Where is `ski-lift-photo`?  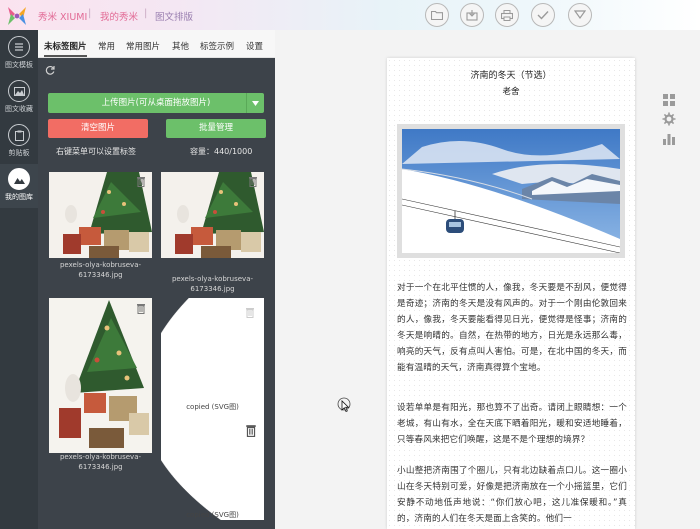
ski-lift-photo is located at coordinates (511, 191).